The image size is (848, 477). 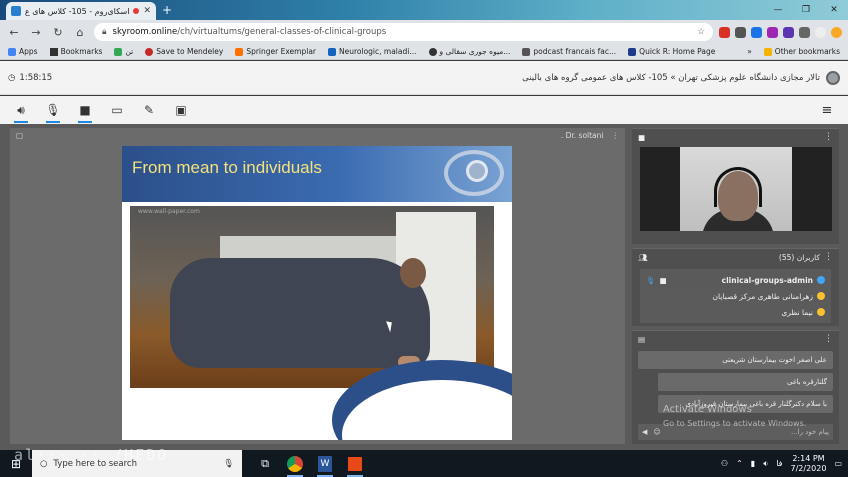 I want to click on stage-menu-icon: ⋮, so click(x=616, y=135).